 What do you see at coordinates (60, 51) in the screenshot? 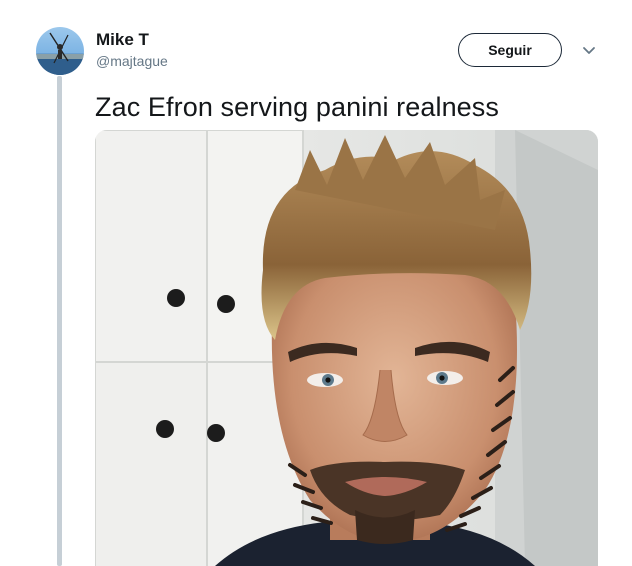
I see `avatar` at bounding box center [60, 51].